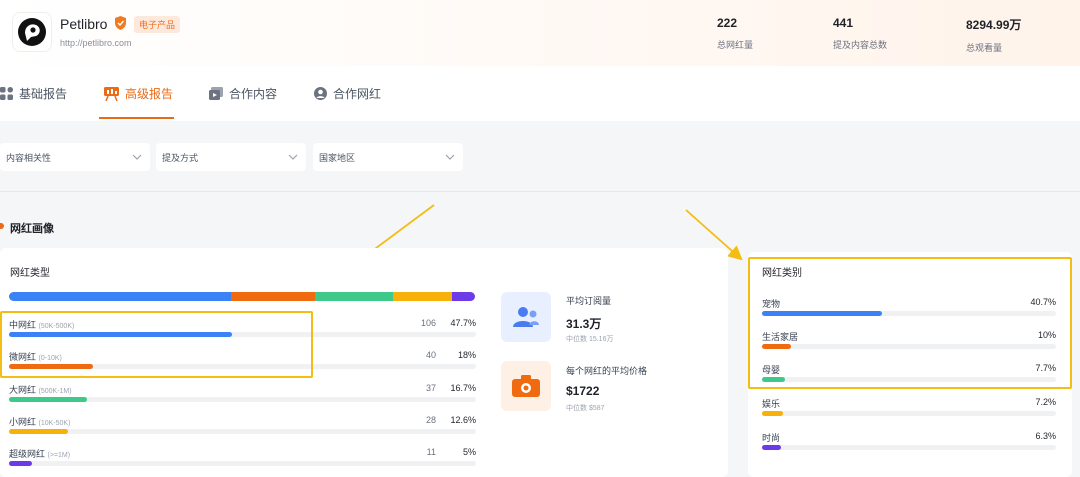  Describe the element at coordinates (589, 301) in the screenshot. I see `metric-label: 平均订阅量` at that location.